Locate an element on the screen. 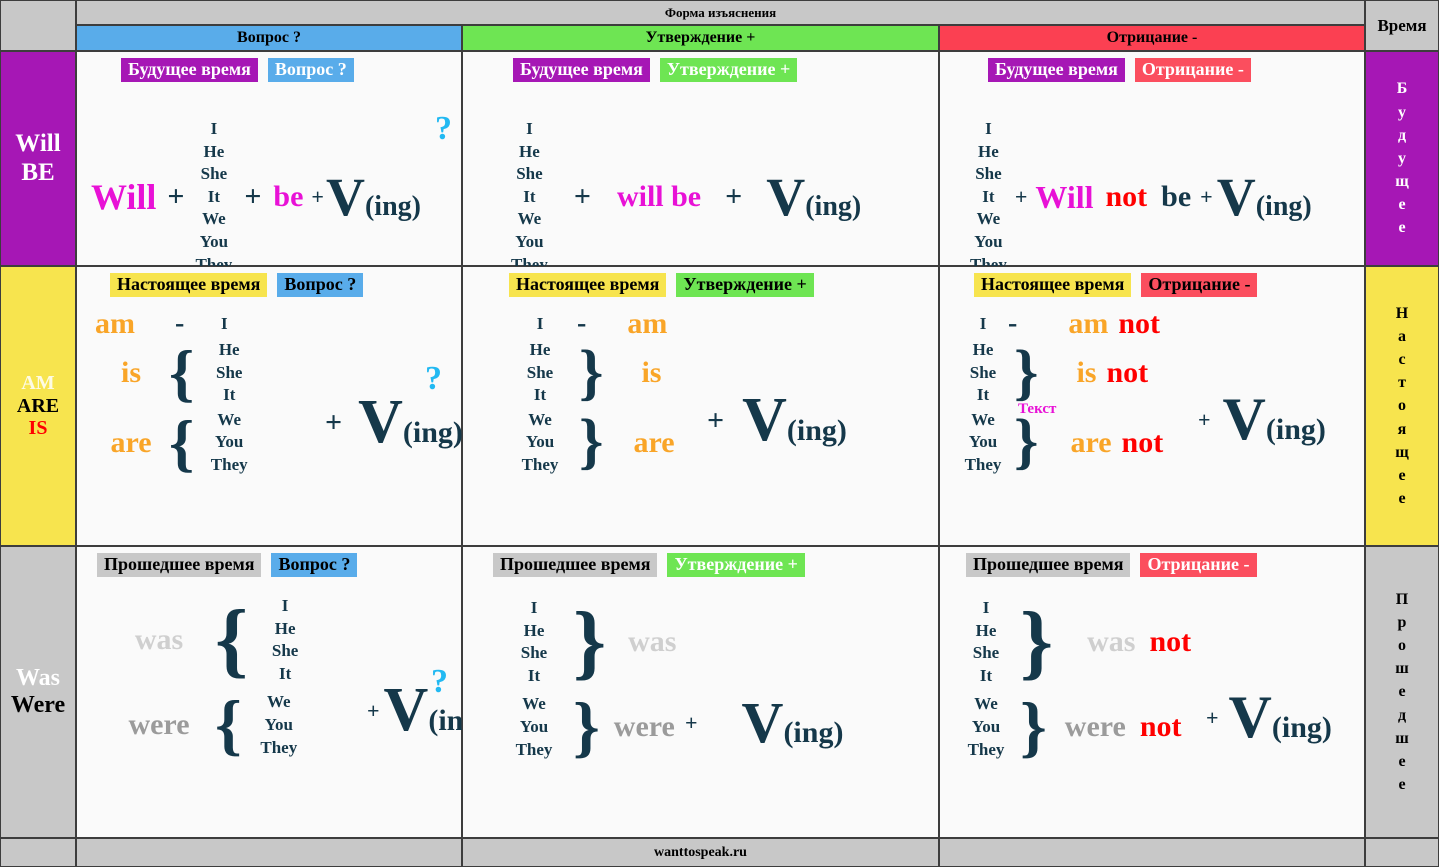  be-word: be is located at coordinates (1176, 197).